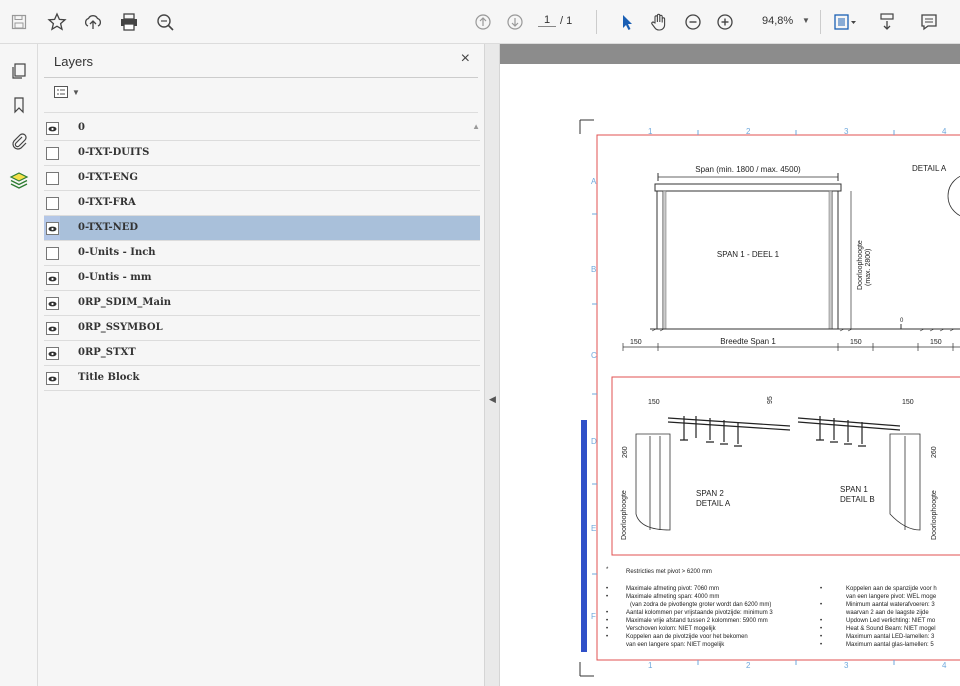  I want to click on layer-name: 0, so click(81, 127).